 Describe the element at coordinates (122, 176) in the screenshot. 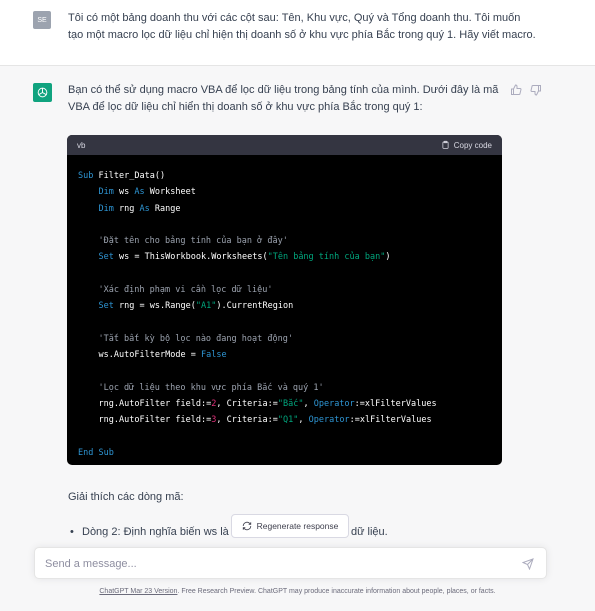

I see `code-line: Sub Filter_Data()` at that location.